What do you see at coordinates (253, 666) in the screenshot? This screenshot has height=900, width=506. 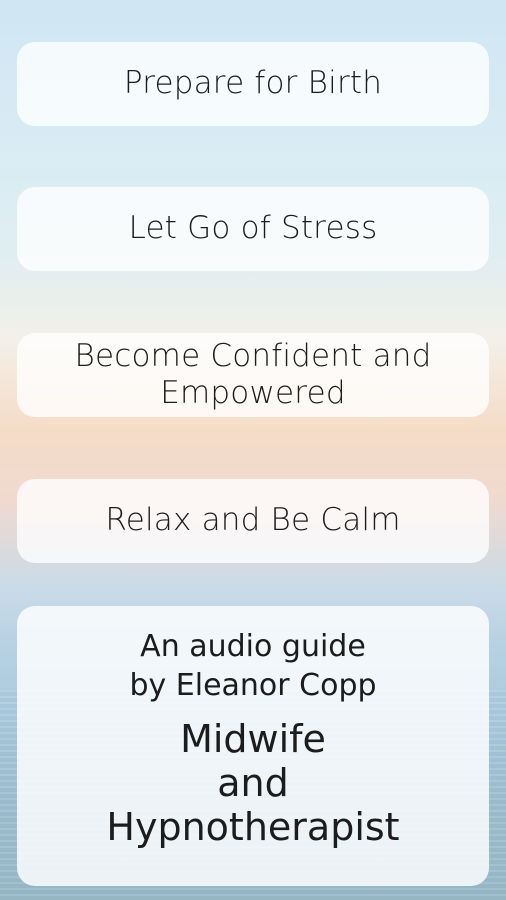 I see `author-byline: An audio guide by Eleanor Copp` at bounding box center [253, 666].